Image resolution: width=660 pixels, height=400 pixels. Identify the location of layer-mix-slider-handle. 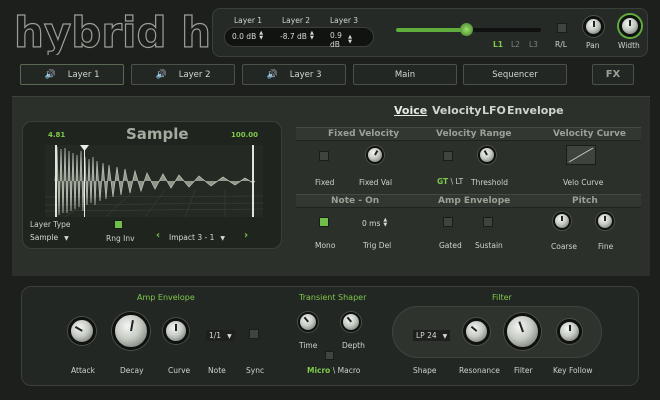
(466, 29).